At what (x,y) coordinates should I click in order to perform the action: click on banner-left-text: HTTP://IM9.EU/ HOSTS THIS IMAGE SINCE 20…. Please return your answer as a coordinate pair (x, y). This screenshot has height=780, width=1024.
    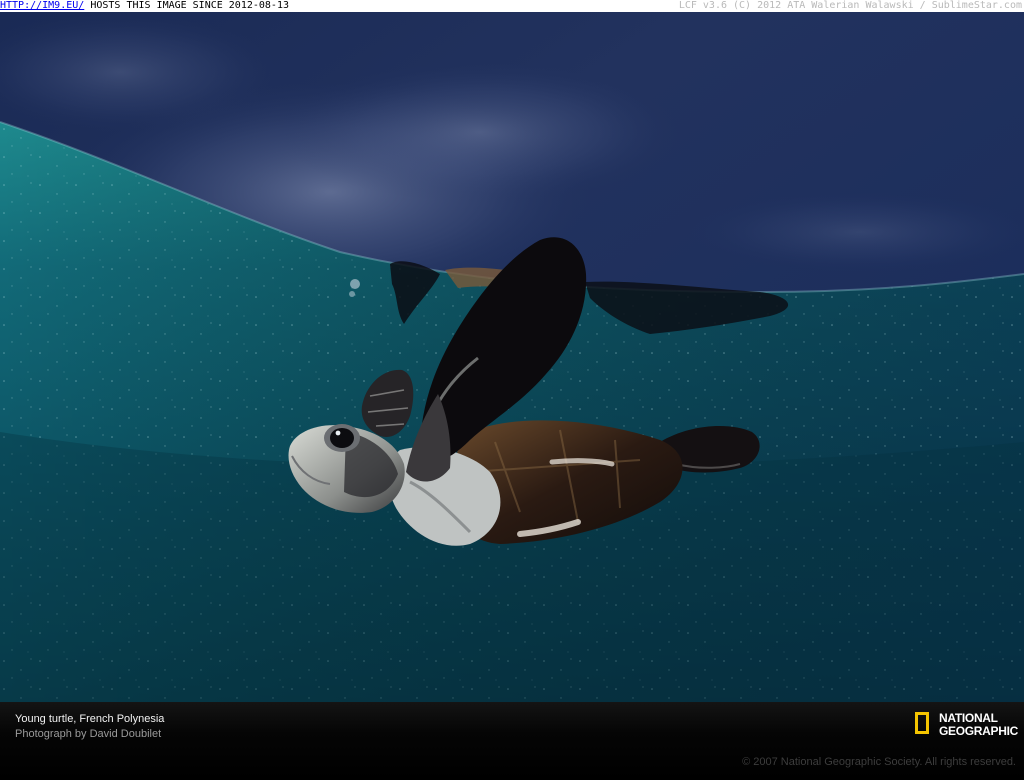
    Looking at the image, I should click on (144, 6).